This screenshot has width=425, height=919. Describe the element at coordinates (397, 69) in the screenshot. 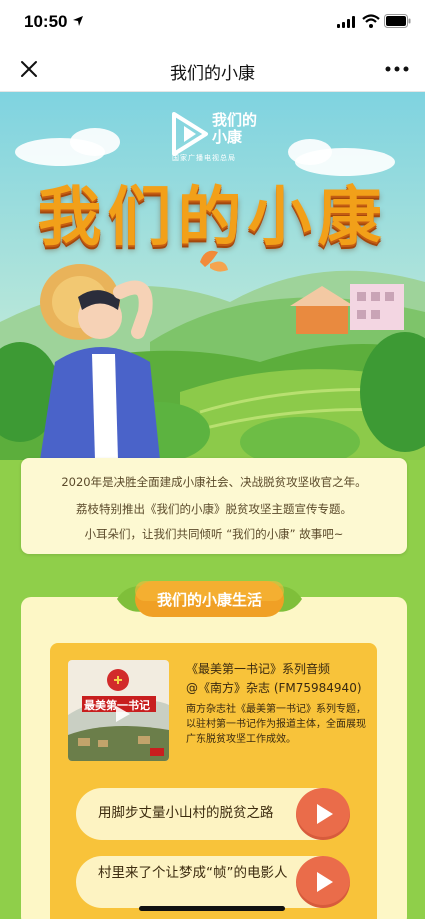

I see `more-icon` at that location.